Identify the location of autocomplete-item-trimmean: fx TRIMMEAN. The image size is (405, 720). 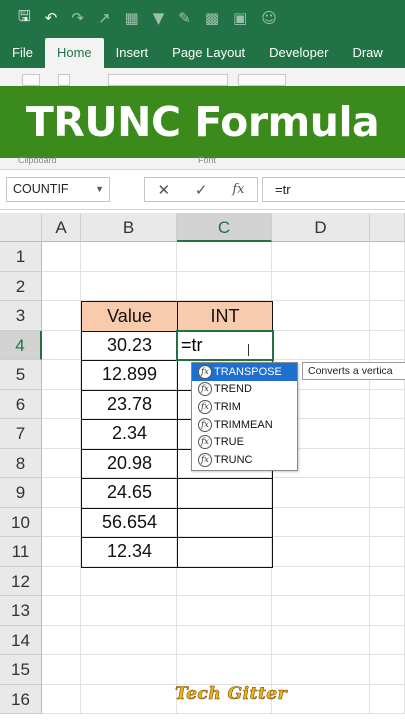
(244, 425).